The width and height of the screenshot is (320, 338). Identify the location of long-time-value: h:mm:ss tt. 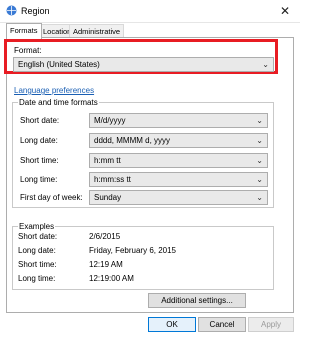
(112, 179).